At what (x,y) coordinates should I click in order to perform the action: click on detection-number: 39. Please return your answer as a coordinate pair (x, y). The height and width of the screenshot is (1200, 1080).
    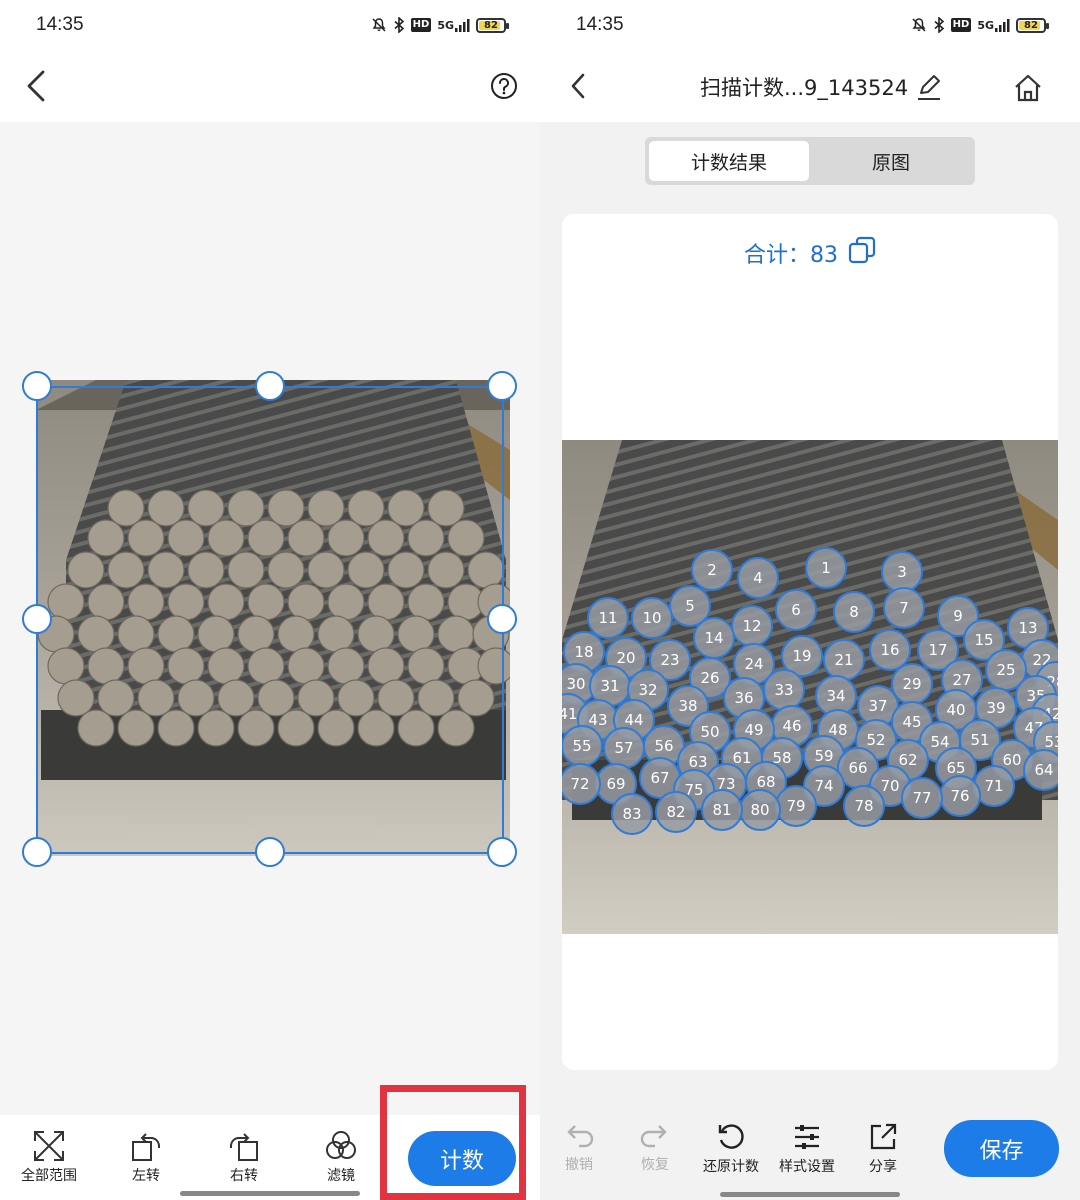
    Looking at the image, I should click on (995, 708).